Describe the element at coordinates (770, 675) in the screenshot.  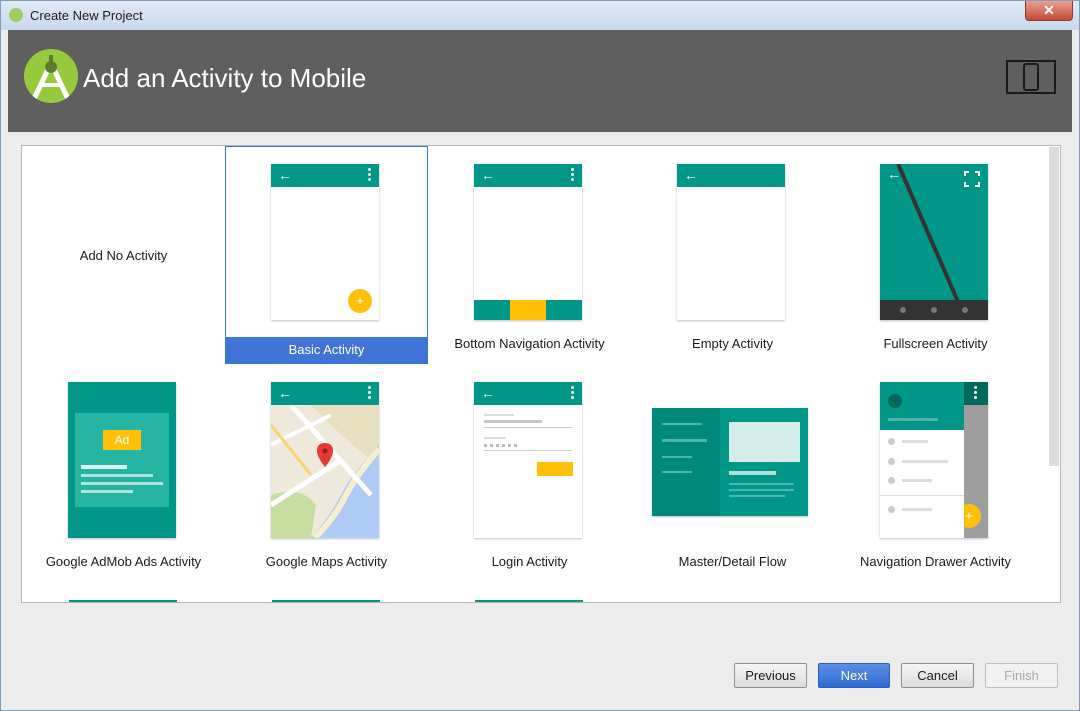
I see `previous-button: Previous` at that location.